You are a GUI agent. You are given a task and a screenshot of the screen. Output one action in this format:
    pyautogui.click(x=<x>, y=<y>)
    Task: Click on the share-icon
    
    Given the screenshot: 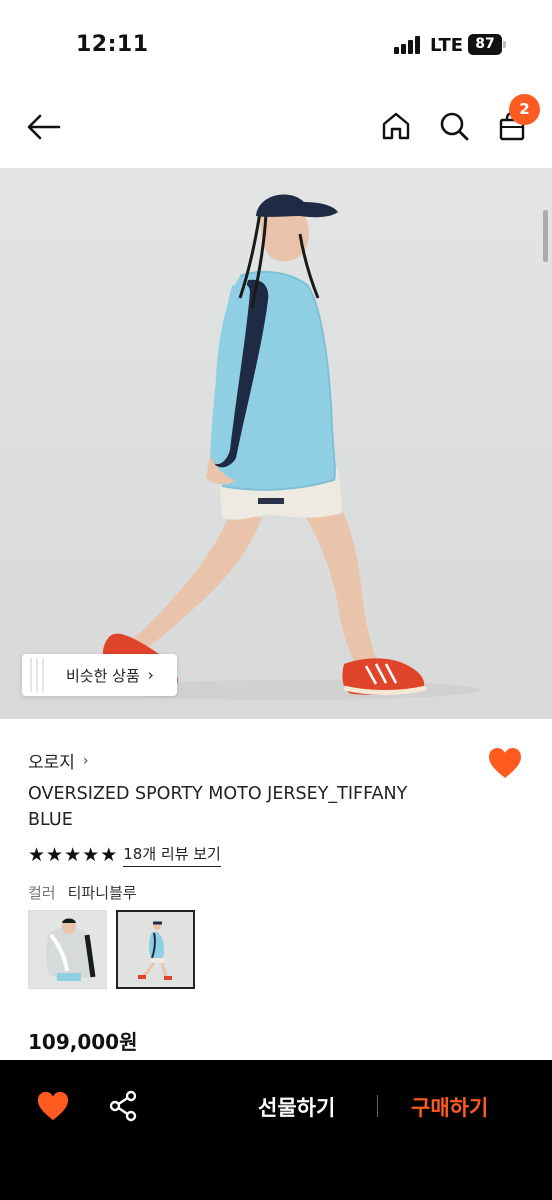 What is the action you would take?
    pyautogui.click(x=123, y=1106)
    